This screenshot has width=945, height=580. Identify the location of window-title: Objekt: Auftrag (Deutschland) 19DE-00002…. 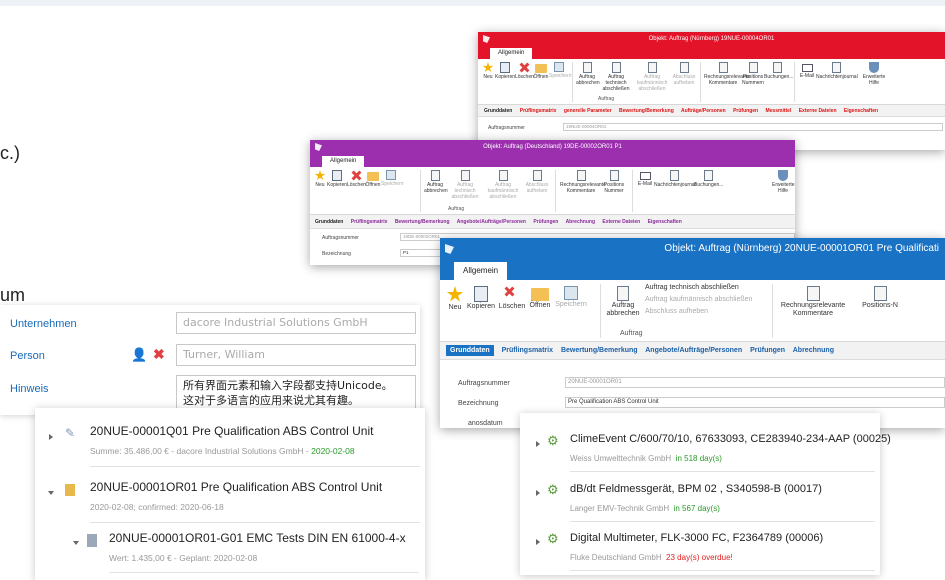
(552, 147).